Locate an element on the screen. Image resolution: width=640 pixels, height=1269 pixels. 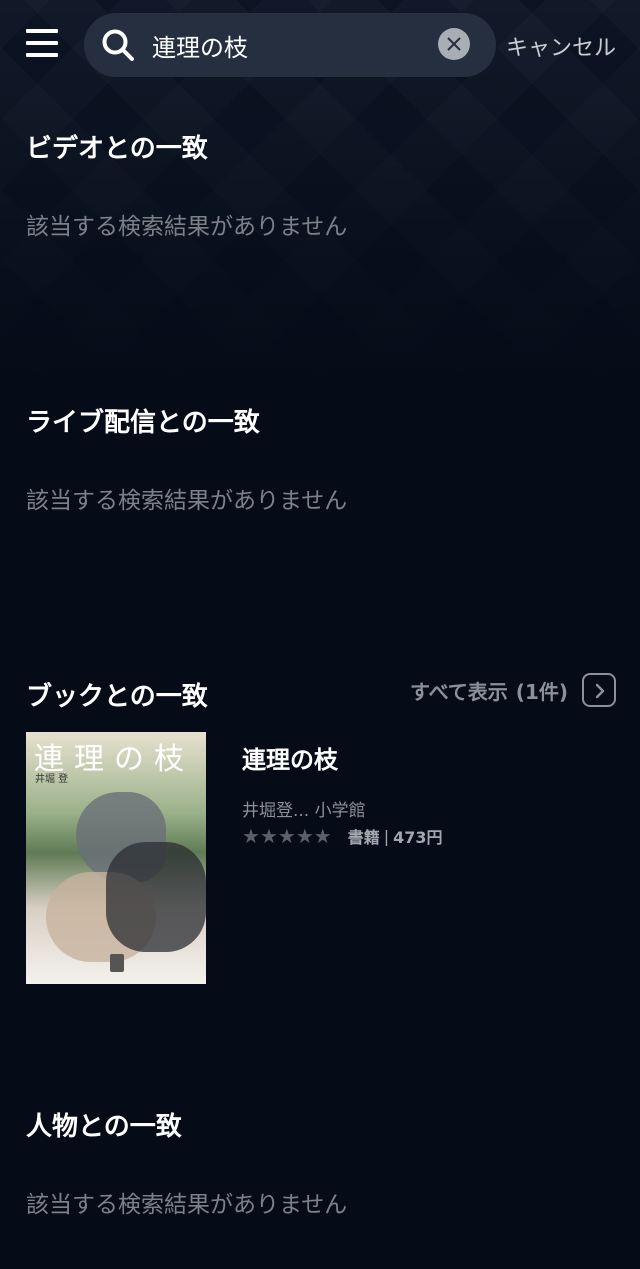
see-all-count: (1件) is located at coordinates (541, 691).